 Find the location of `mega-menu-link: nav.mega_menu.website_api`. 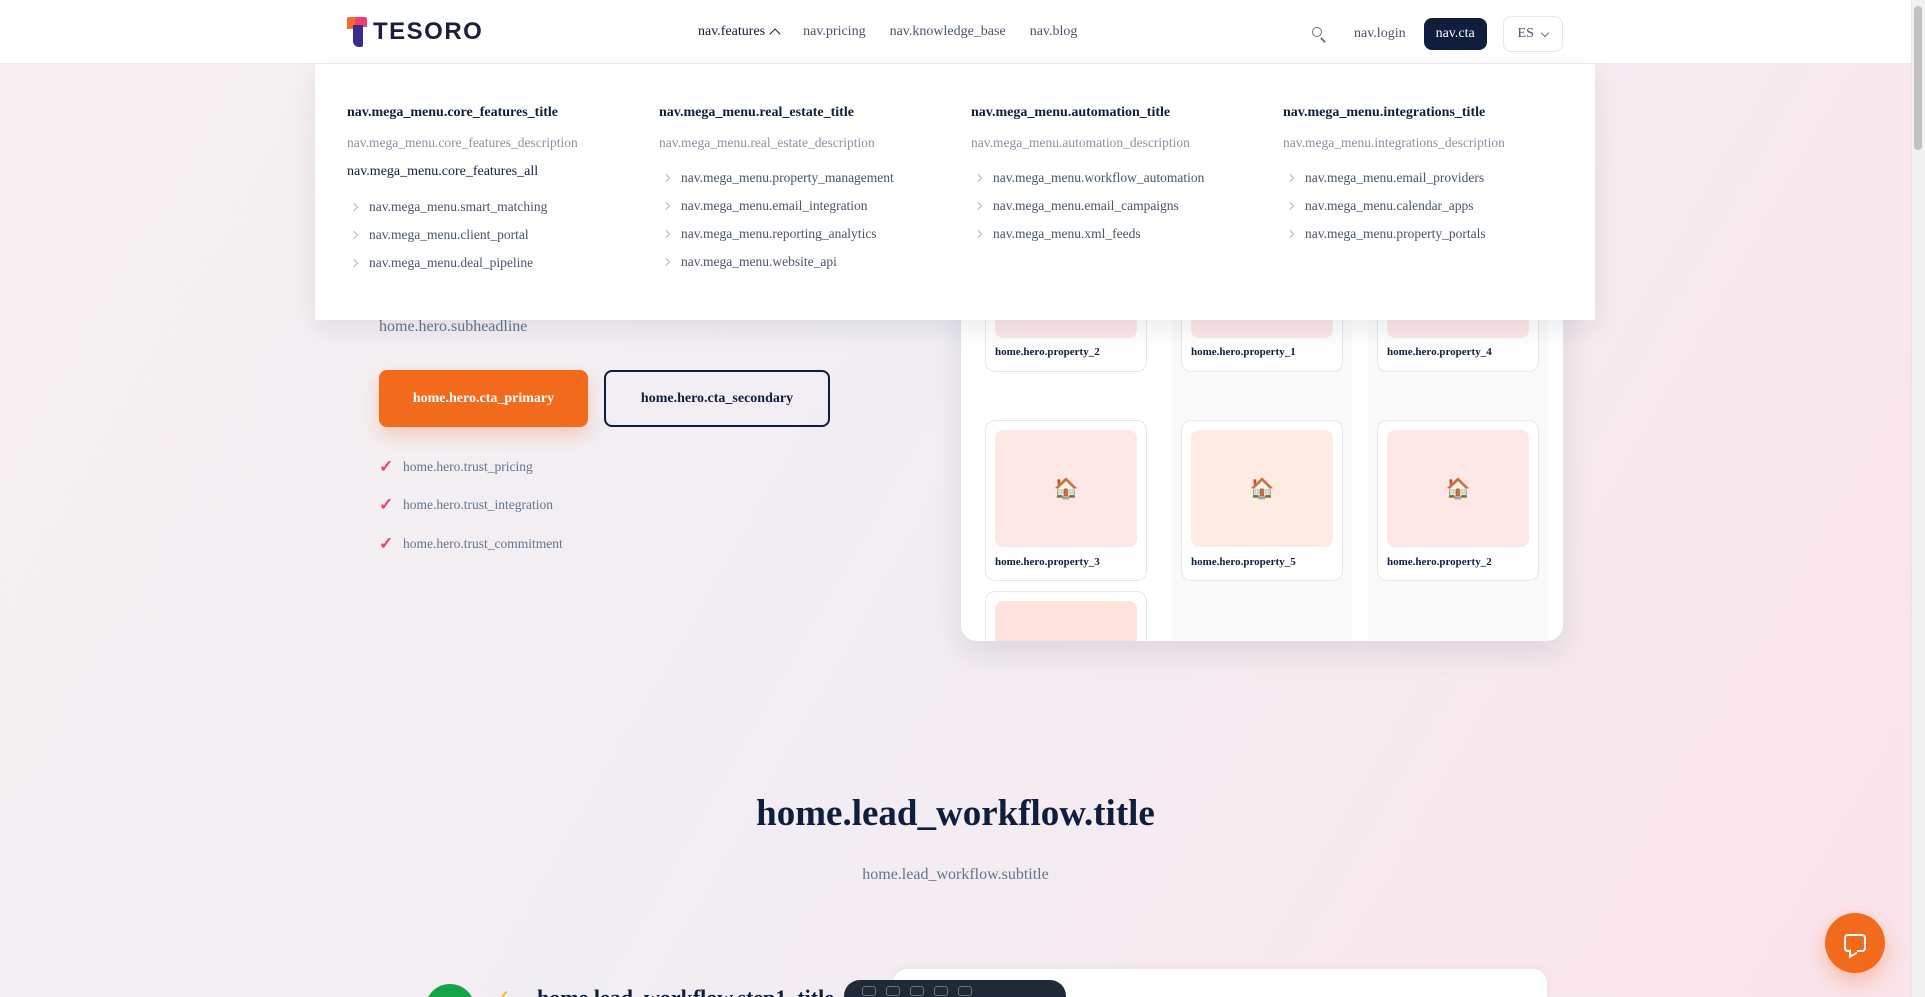

mega-menu-link: nav.mega_menu.website_api is located at coordinates (809, 262).